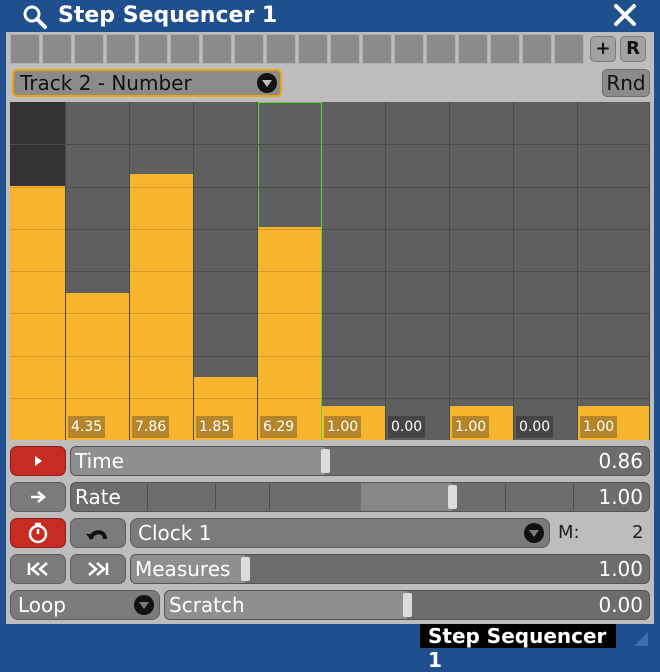 This screenshot has width=660, height=672. I want to click on multiplier-value: 2, so click(637, 533).